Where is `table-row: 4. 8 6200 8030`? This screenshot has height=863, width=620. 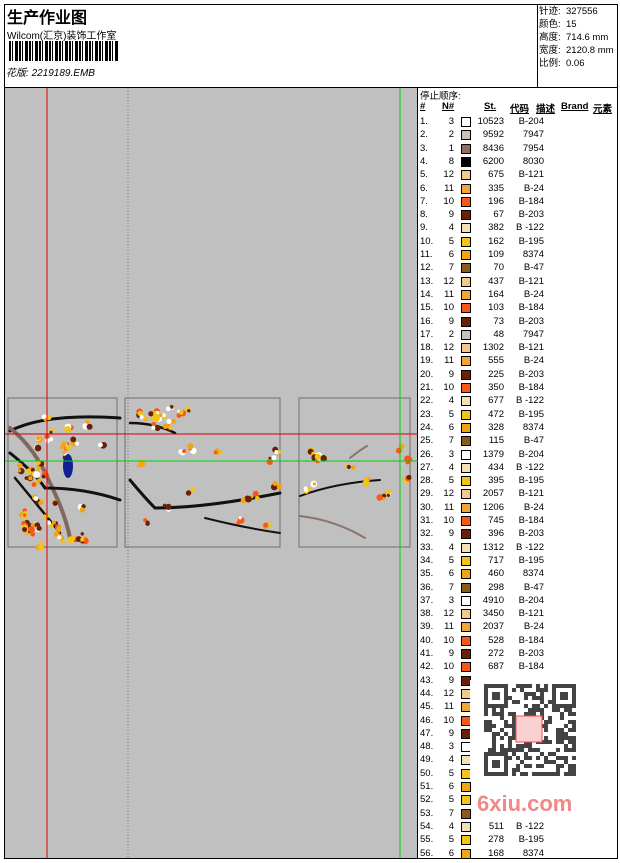 table-row: 4. 8 6200 8030 is located at coordinates (518, 161).